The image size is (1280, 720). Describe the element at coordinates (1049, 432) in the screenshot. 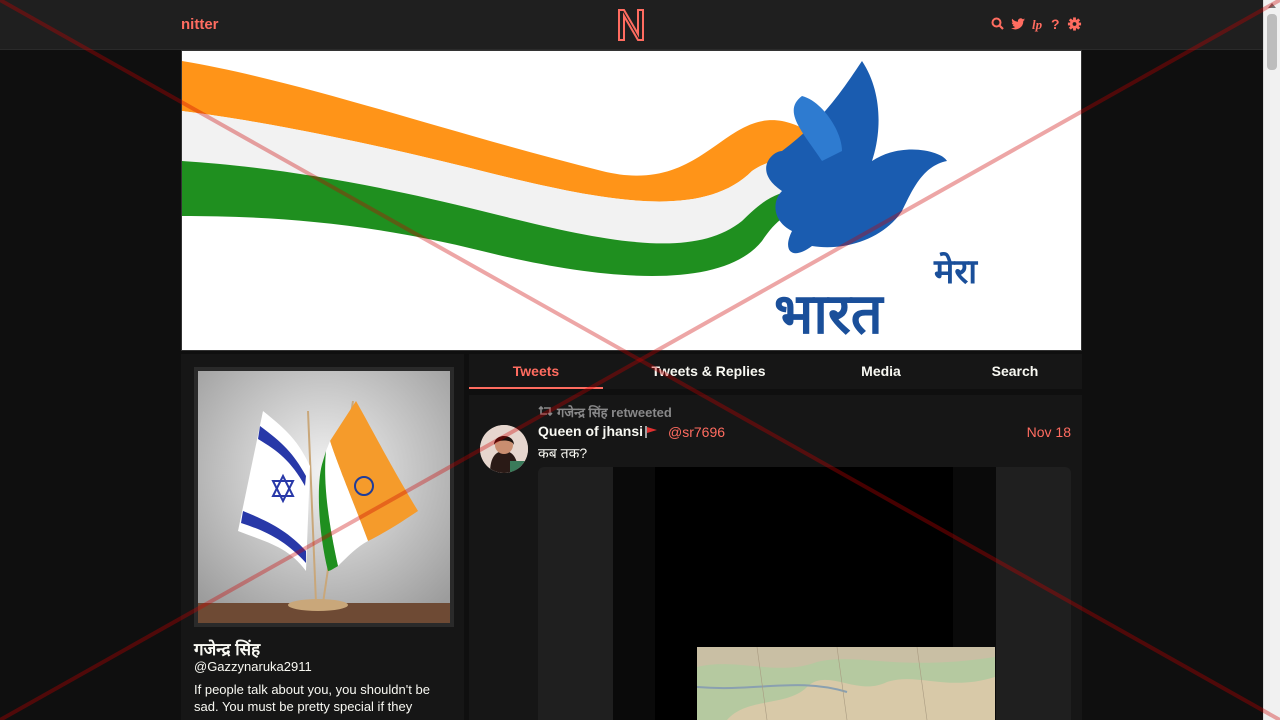

I see `tweet-date: Nov 18` at that location.